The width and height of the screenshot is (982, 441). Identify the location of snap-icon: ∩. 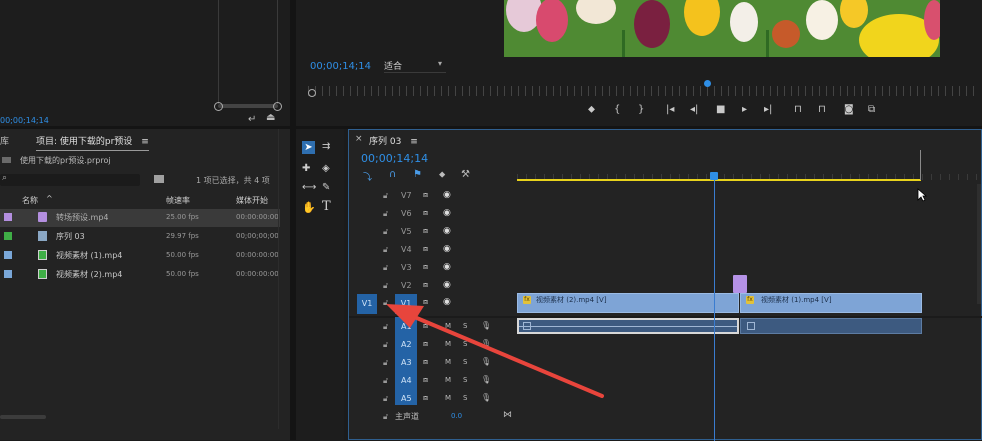
(392, 174).